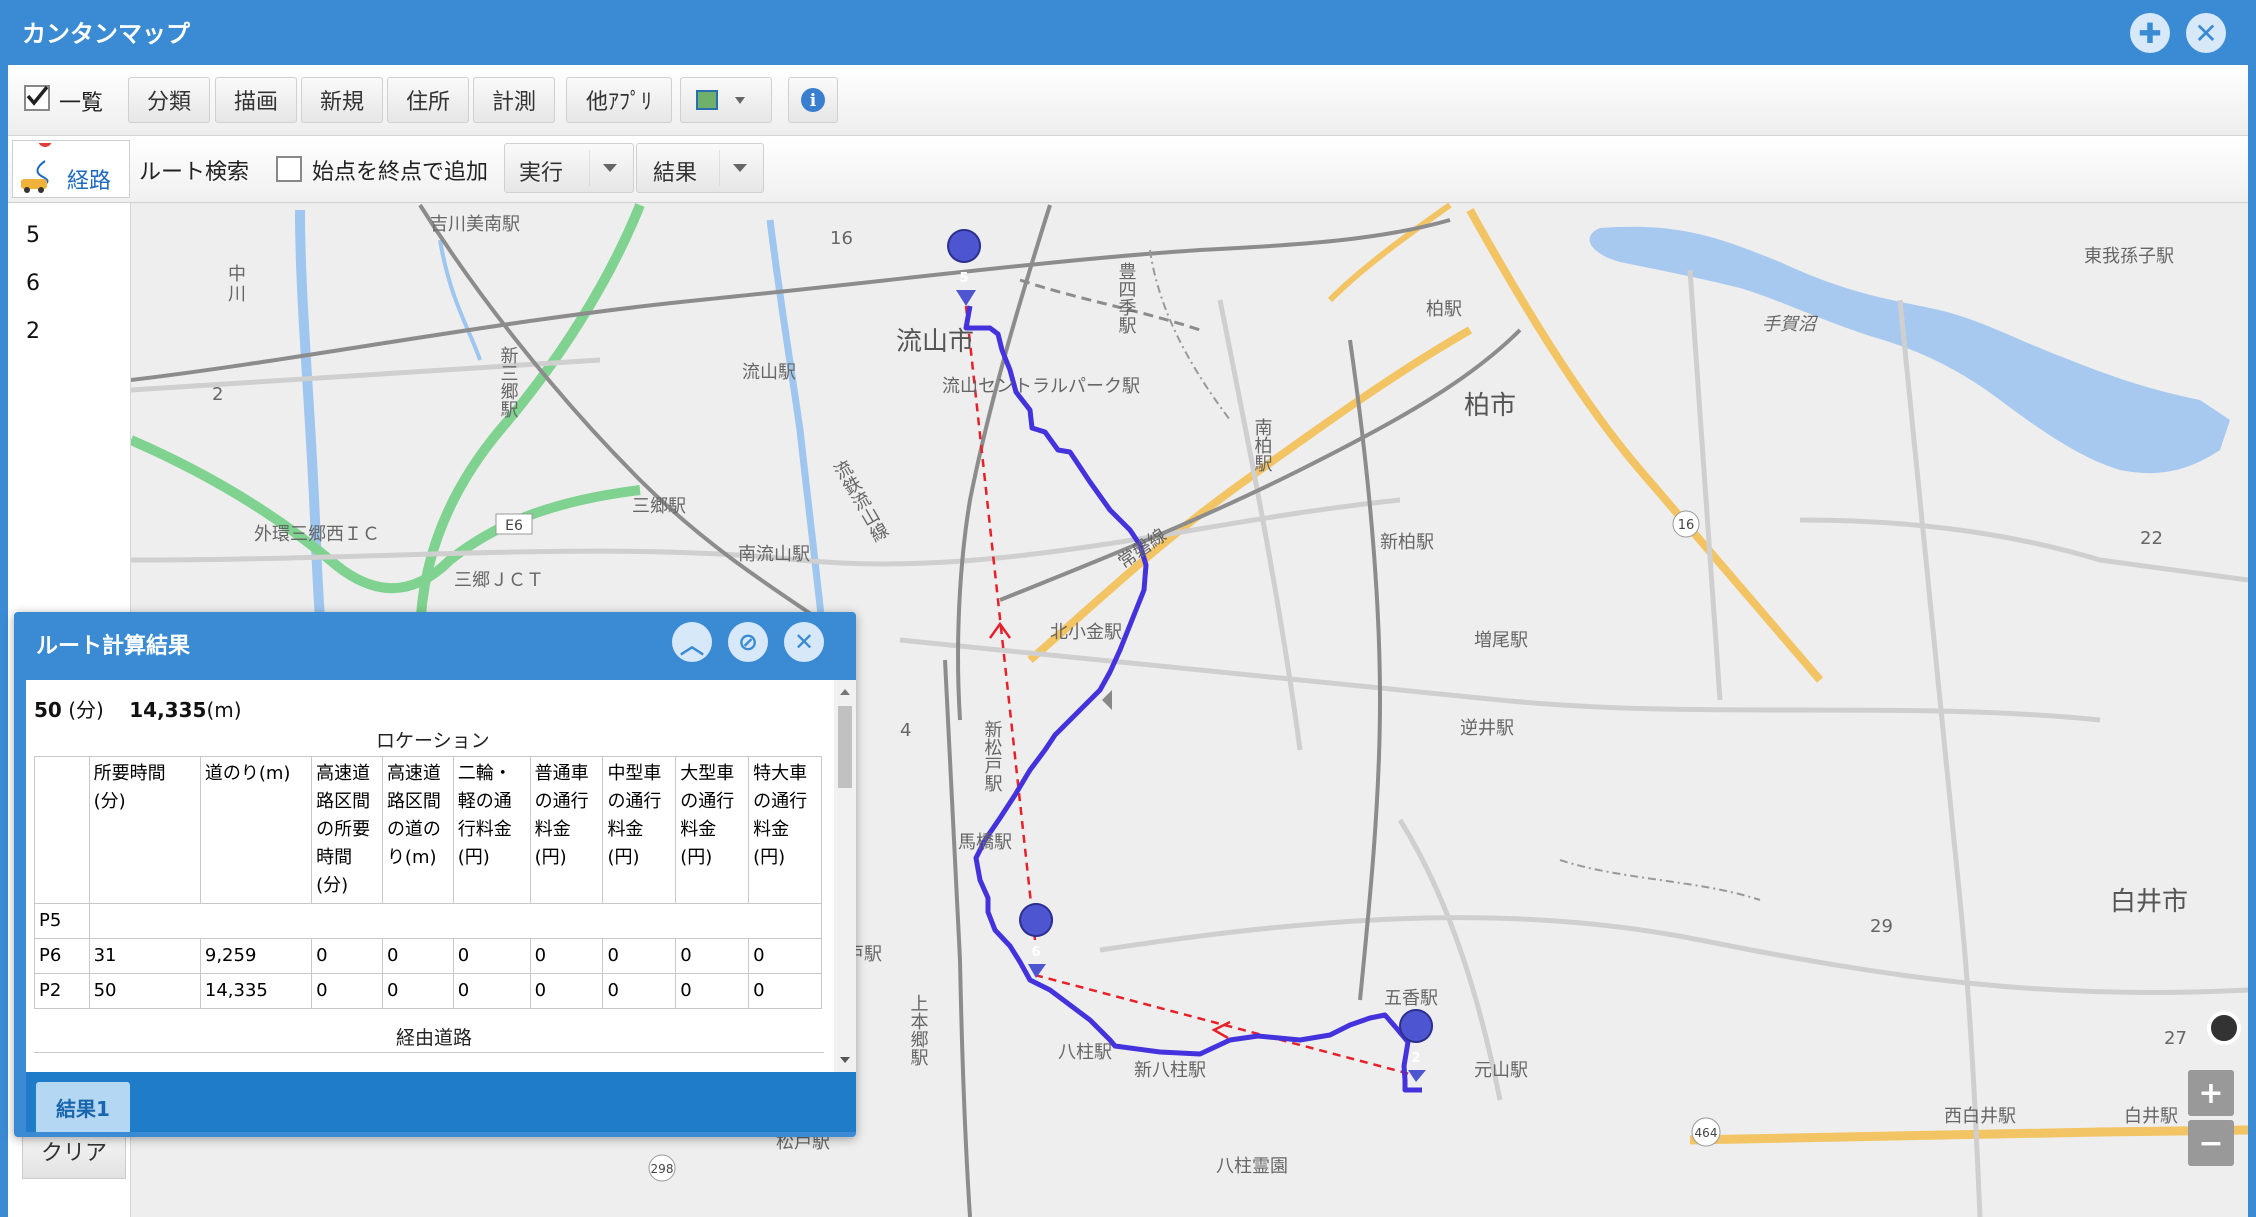 The image size is (2256, 1217). I want to click on image-icon, so click(720, 100).